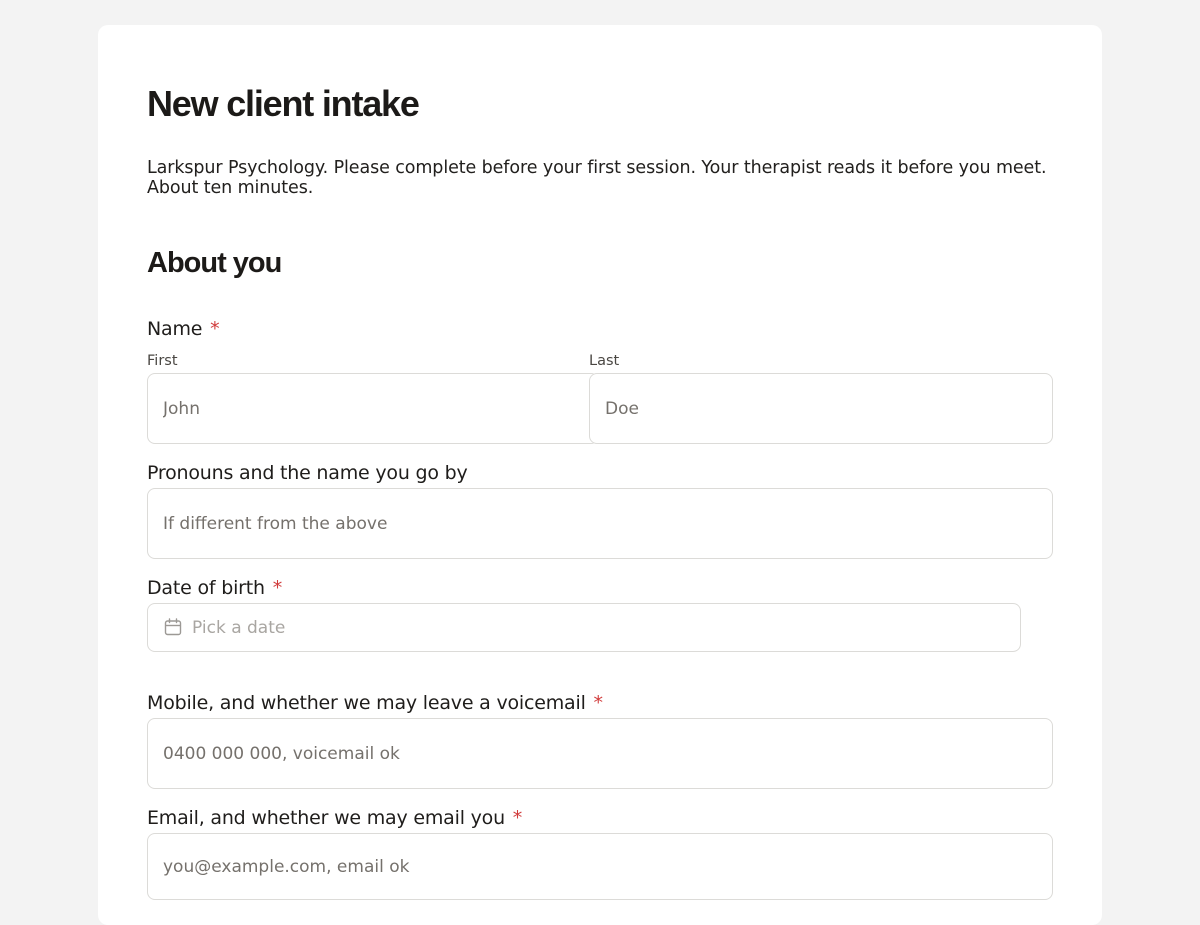 This screenshot has height=925, width=1200. I want to click on email-field, so click(600, 866).